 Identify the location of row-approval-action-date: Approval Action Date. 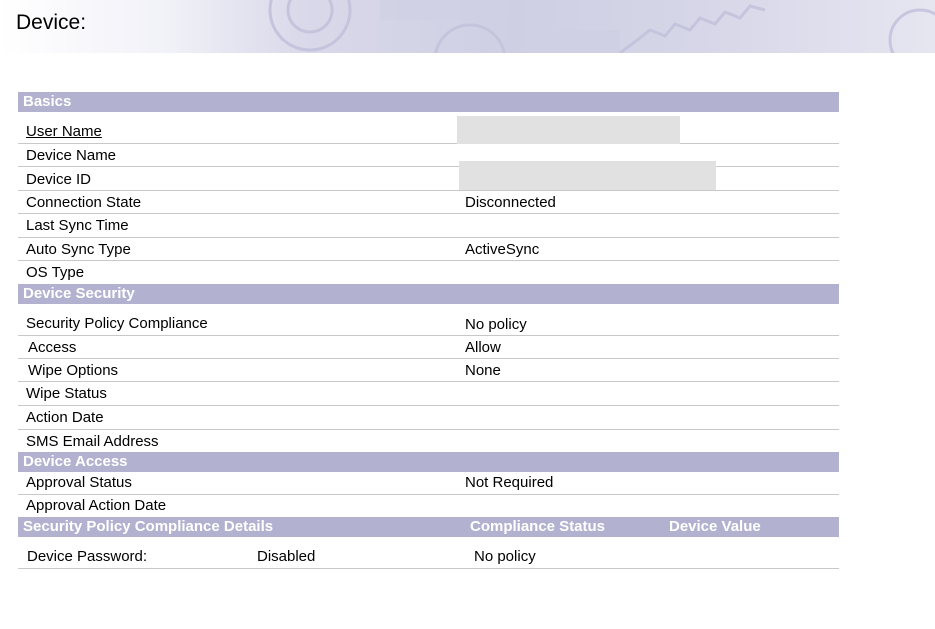
(428, 506).